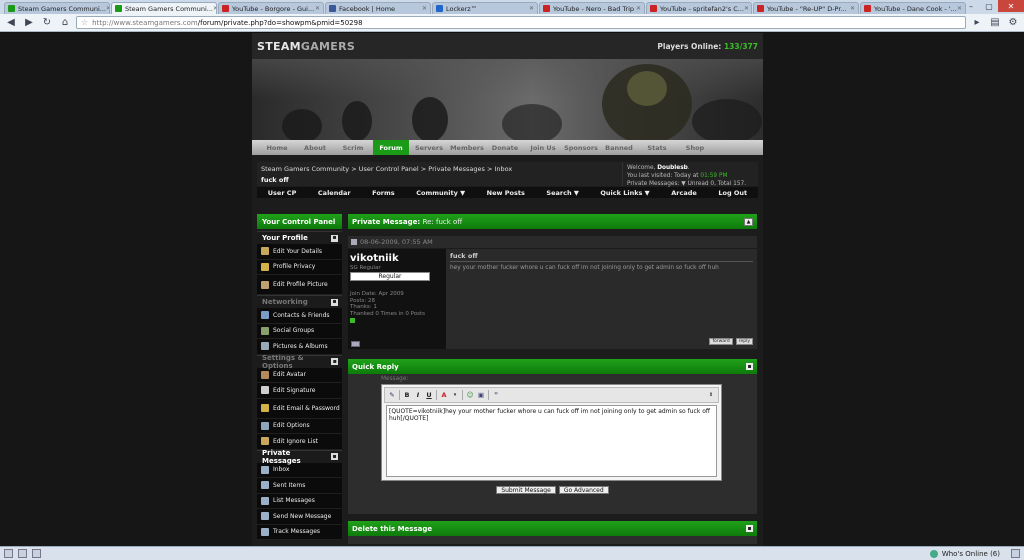 The height and width of the screenshot is (560, 1024). Describe the element at coordinates (299, 301) in the screenshot. I see `sidebar-section-header: Networking ▪` at that location.